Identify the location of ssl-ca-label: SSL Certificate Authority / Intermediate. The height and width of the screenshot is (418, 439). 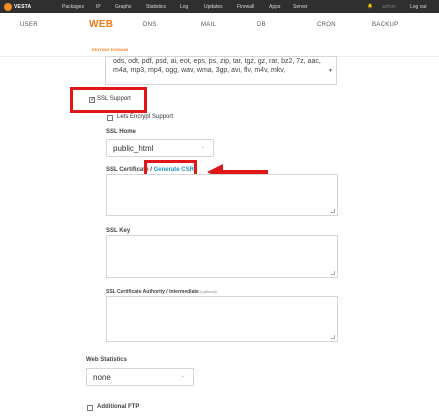
(152, 292).